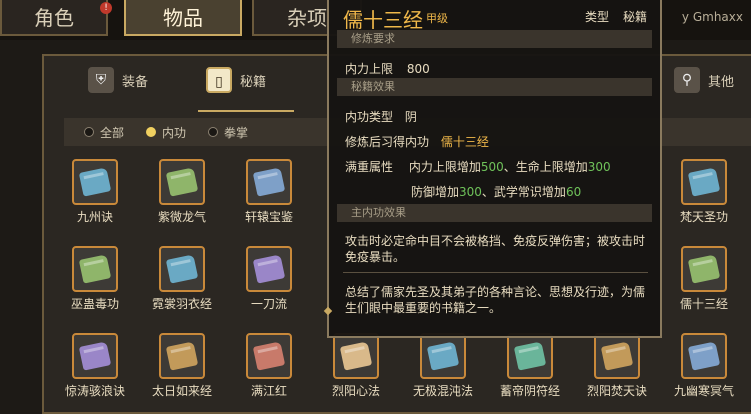 The width and height of the screenshot is (751, 414). I want to click on item-slot: 轩辕宝鉴, so click(269, 192).